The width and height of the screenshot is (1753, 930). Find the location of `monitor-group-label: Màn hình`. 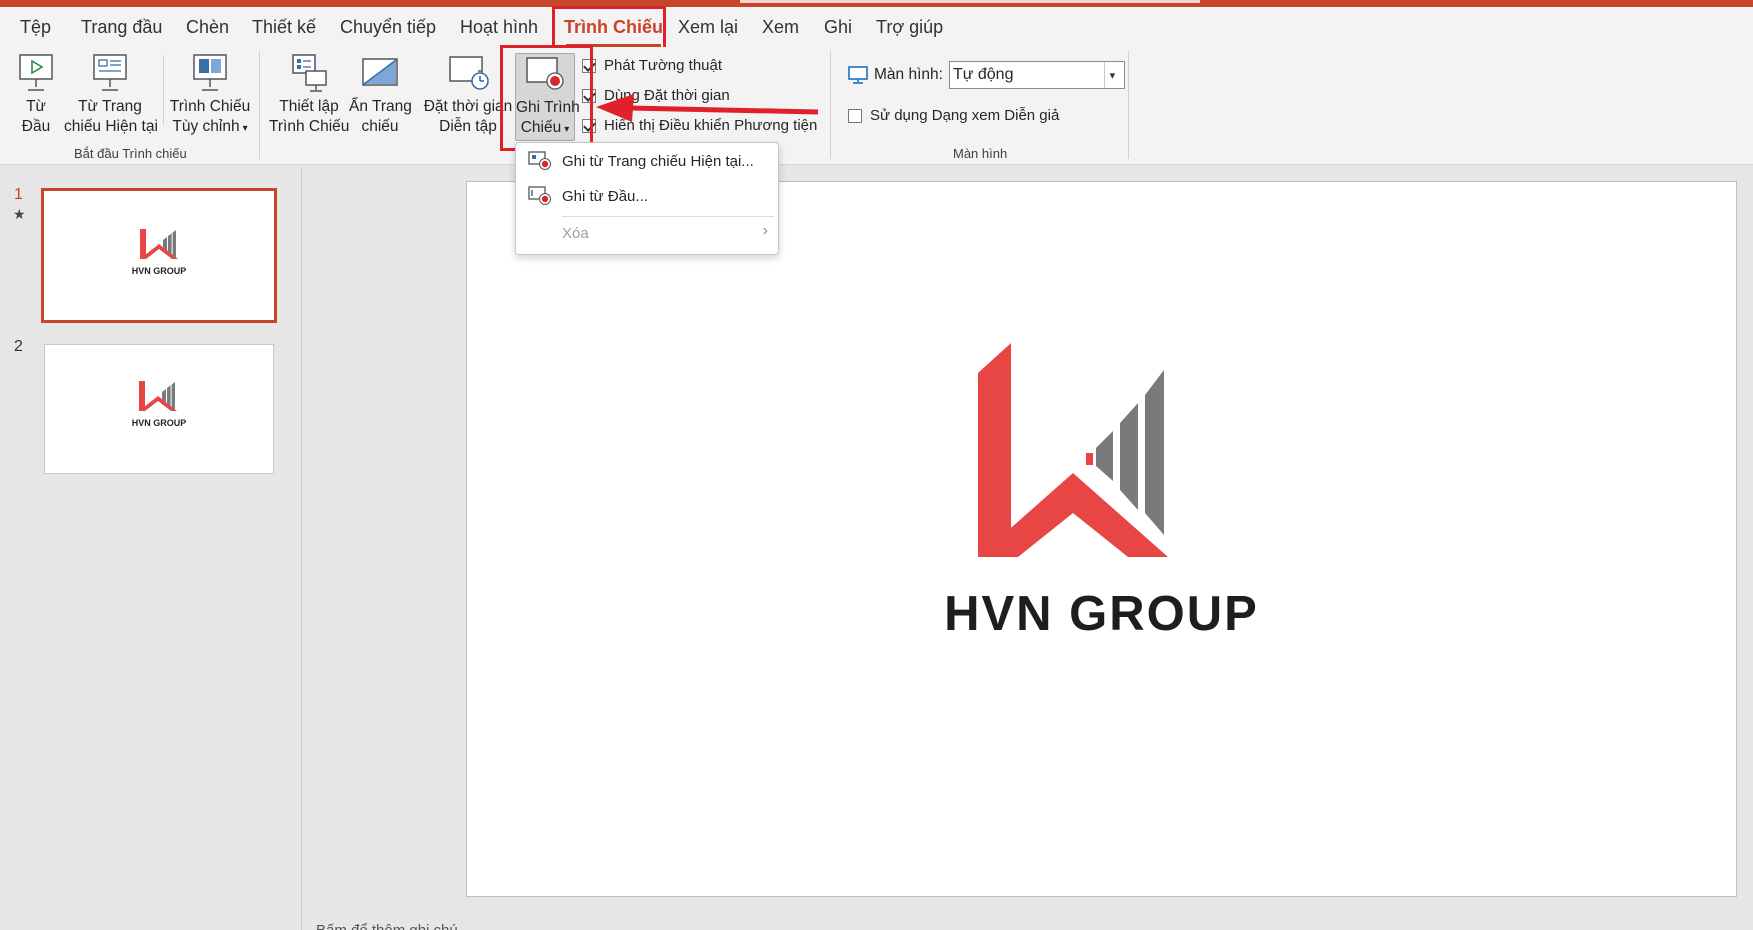

monitor-group-label: Màn hình is located at coordinates (980, 153).